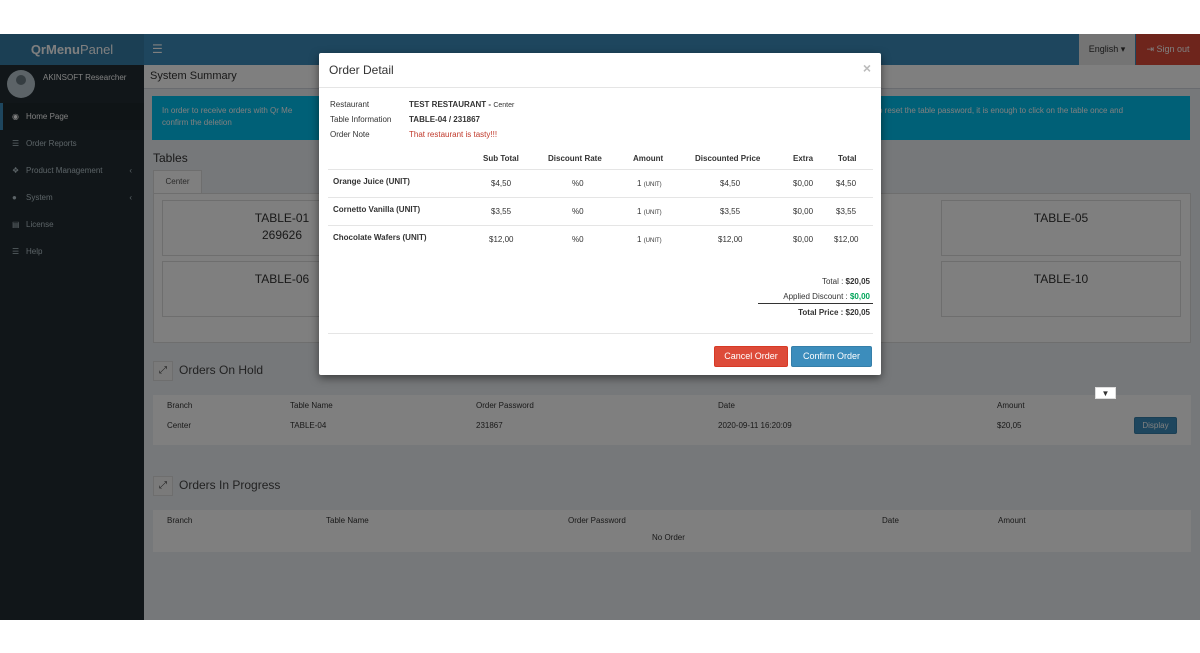 This screenshot has height=653, width=1200. Describe the element at coordinates (845, 281) in the screenshot. I see `total-row: Total : $20,05` at that location.